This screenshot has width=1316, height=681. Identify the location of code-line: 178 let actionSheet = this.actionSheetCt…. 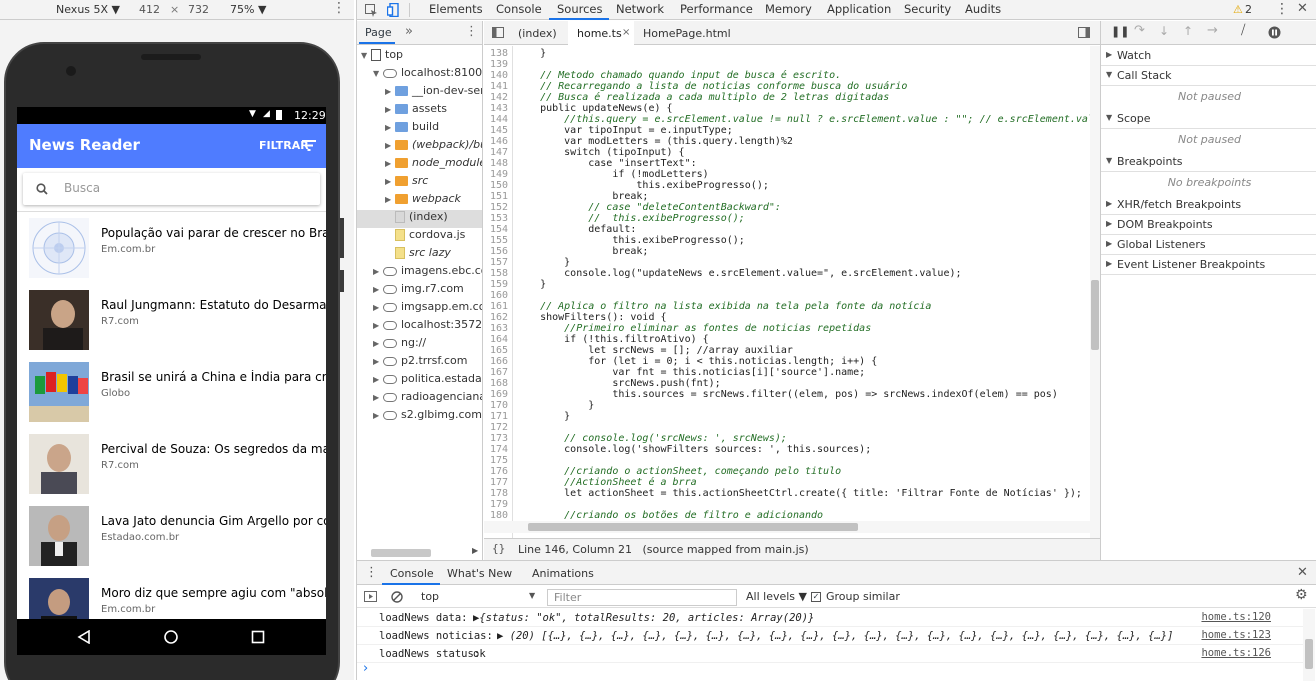
(787, 493).